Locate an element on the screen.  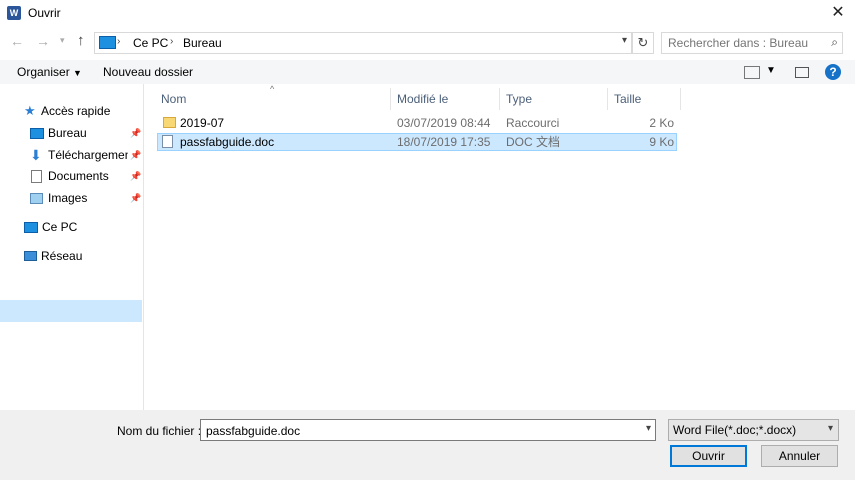
sidebar-item-label: Réseau is located at coordinates (62, 256).